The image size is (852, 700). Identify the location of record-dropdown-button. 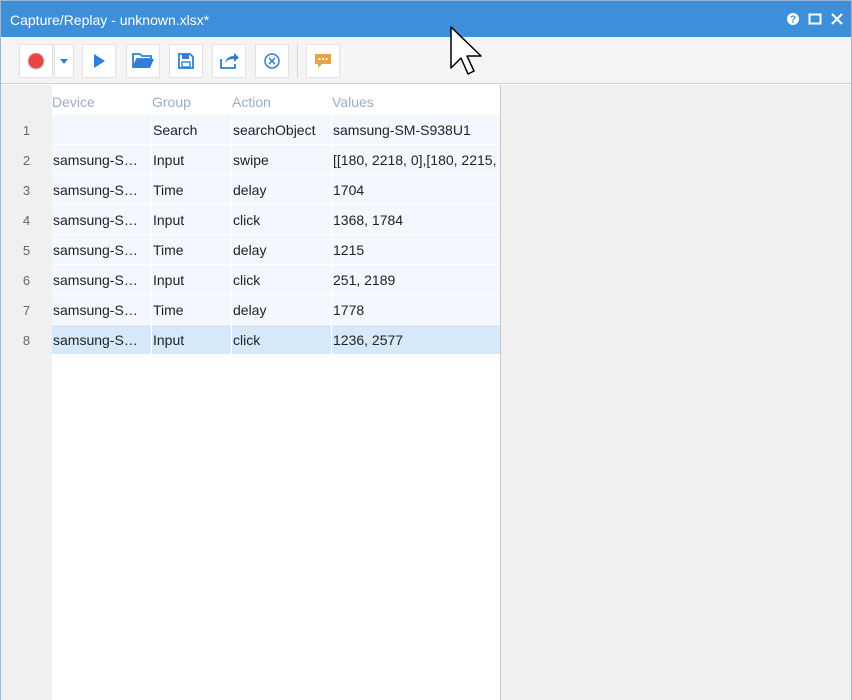
(64, 61).